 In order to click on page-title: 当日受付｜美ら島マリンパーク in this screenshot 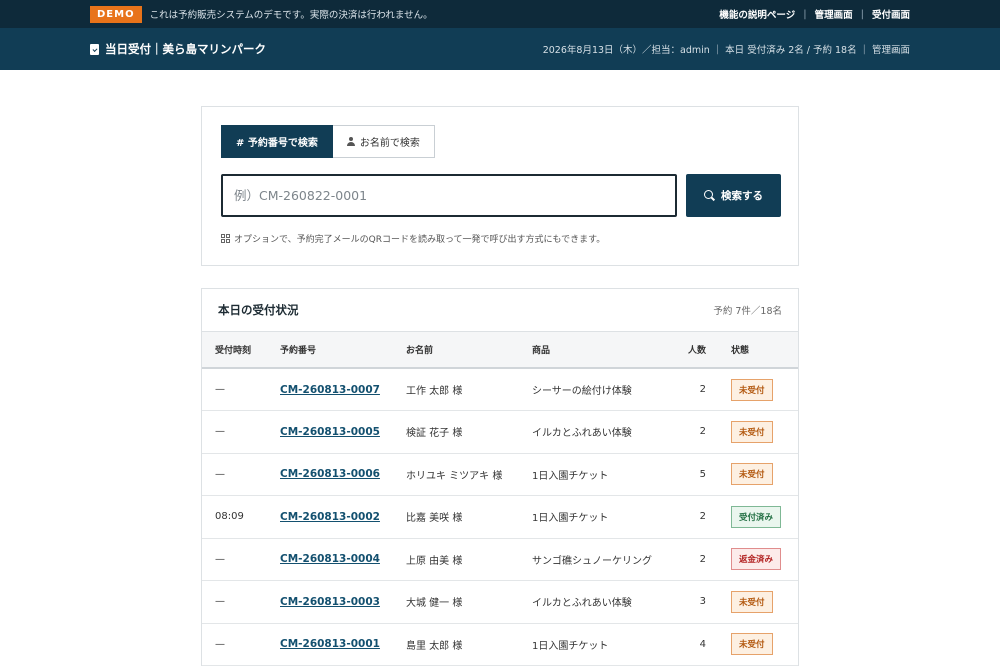, I will do `click(178, 49)`.